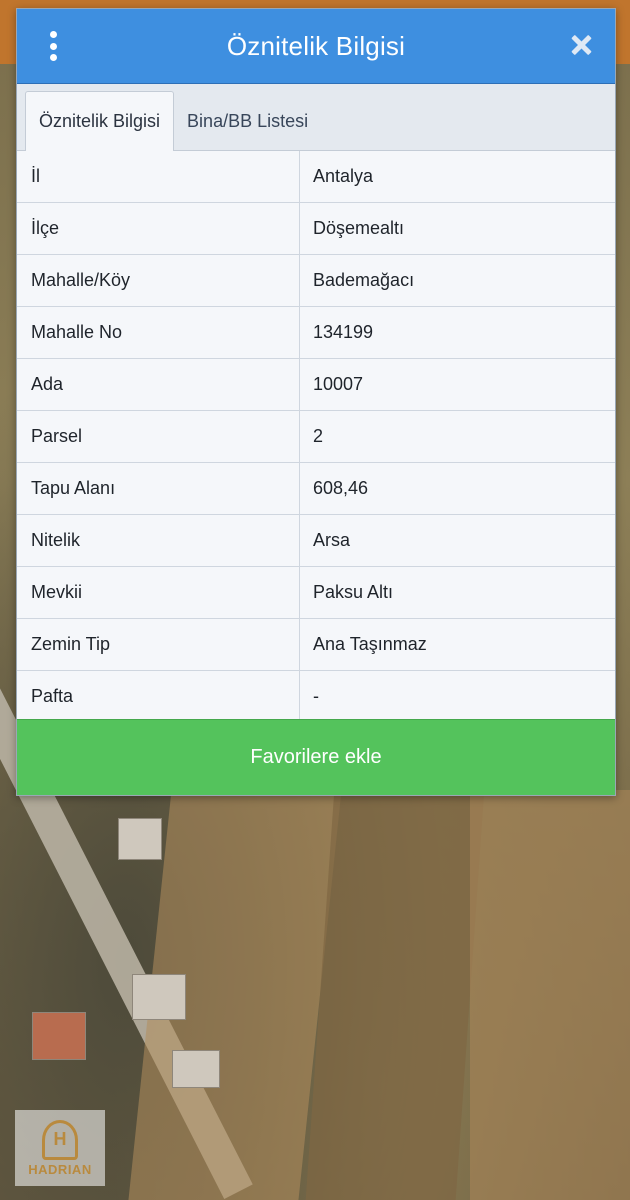  What do you see at coordinates (457, 280) in the screenshot?
I see `row-value: Bademağacı` at bounding box center [457, 280].